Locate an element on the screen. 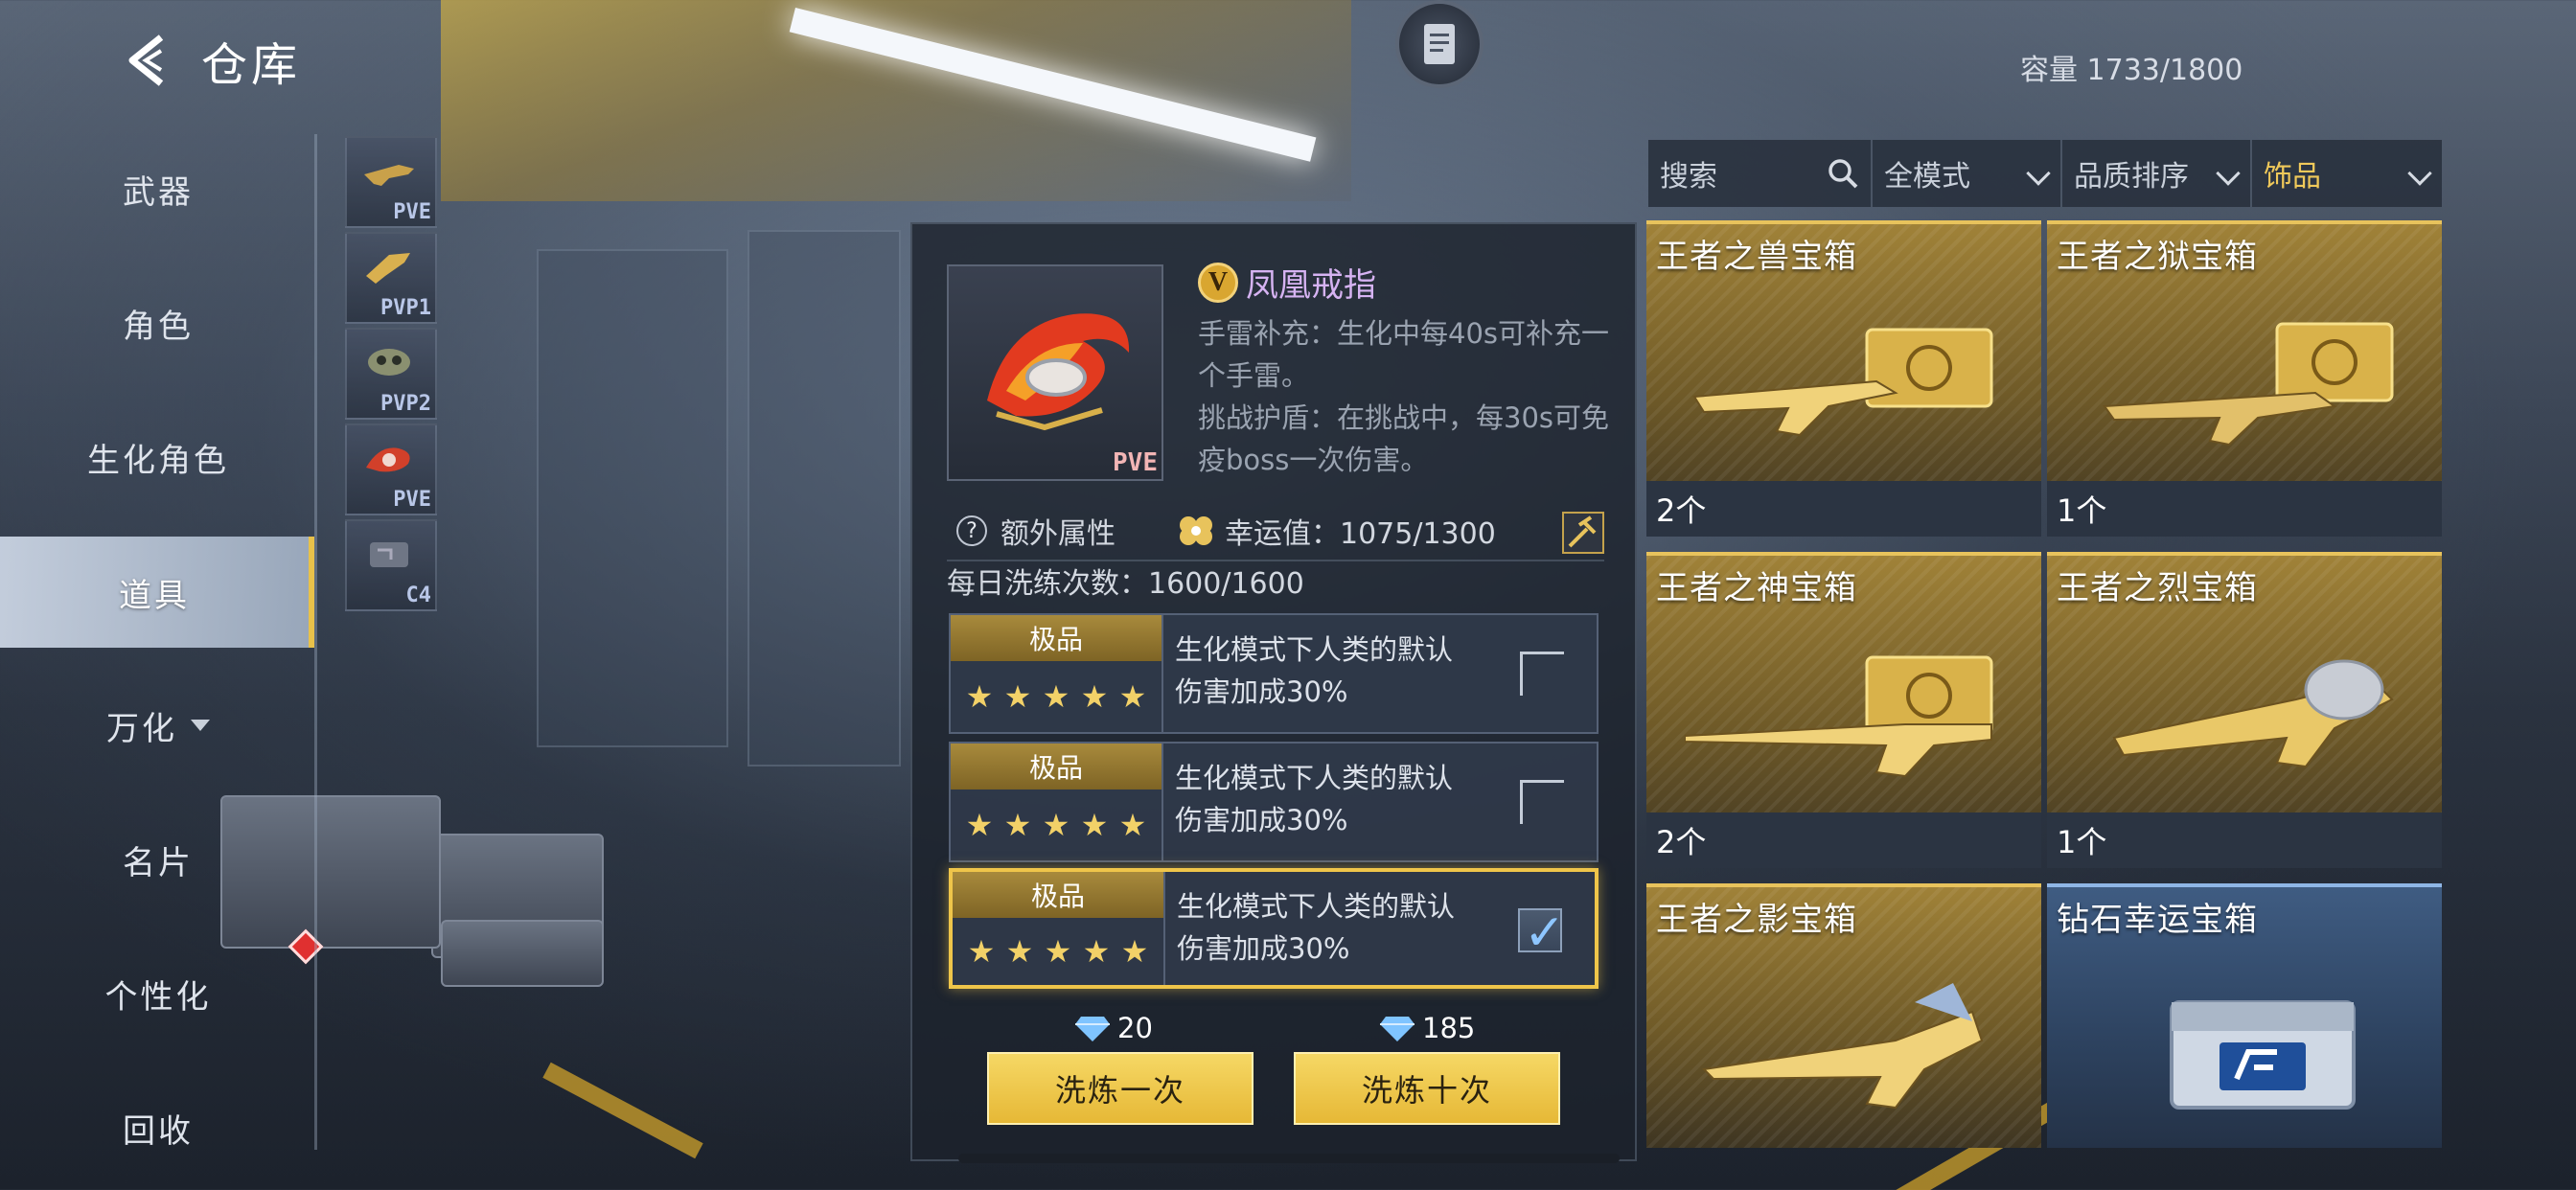 This screenshot has width=2576, height=1190. gold-sniper-chest-icon is located at coordinates (1839, 716).